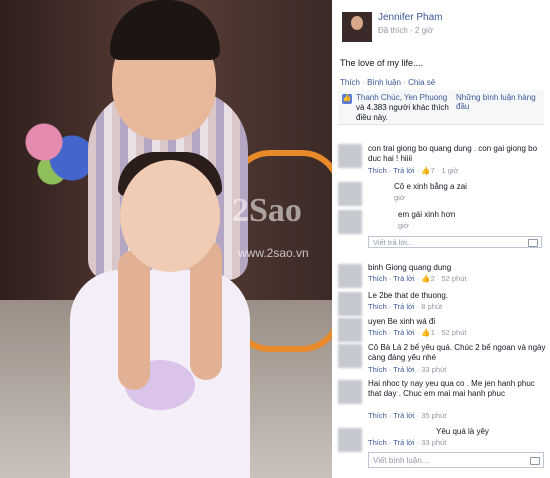  I want to click on comment-actions: Thích · Trả lời · 35 phút, so click(407, 415).